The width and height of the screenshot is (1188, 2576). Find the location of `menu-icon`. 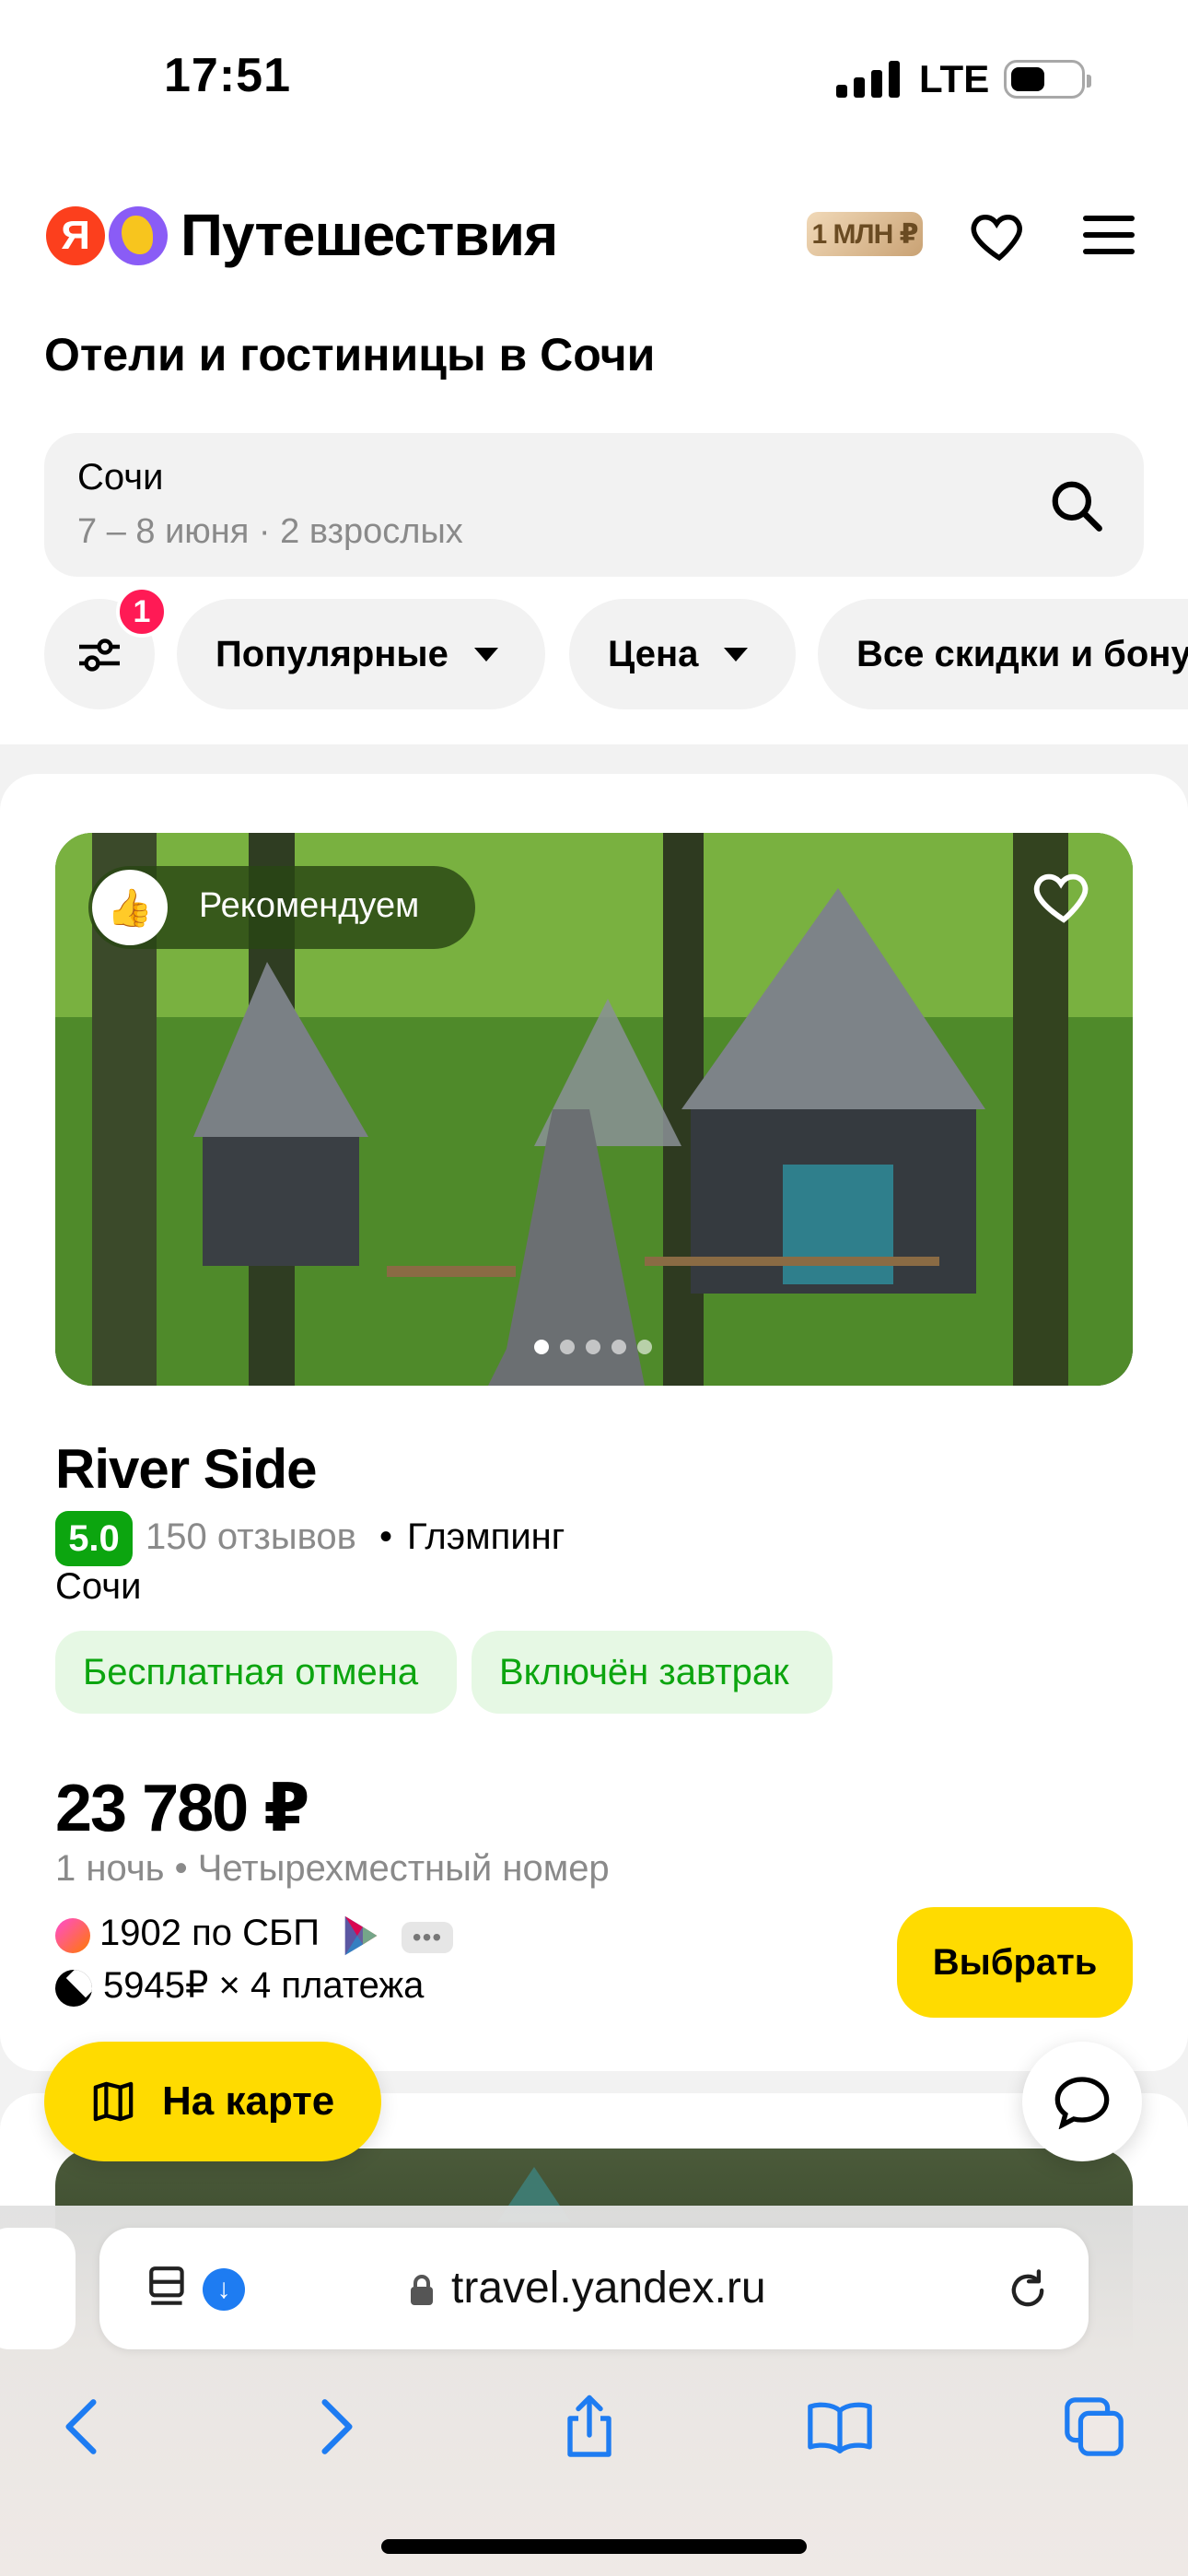

menu-icon is located at coordinates (1109, 235).